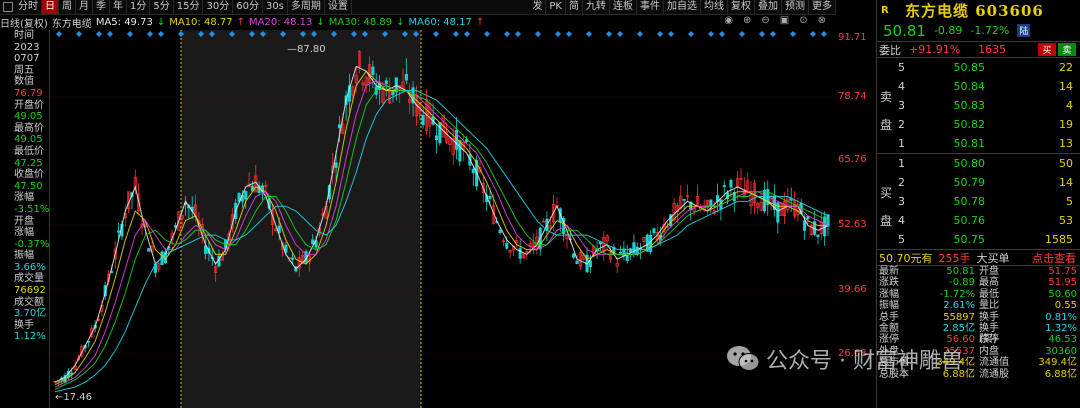 The width and height of the screenshot is (1080, 408). Describe the element at coordinates (28, 117) in the screenshot. I see `bar-info-item: 49.05` at that location.